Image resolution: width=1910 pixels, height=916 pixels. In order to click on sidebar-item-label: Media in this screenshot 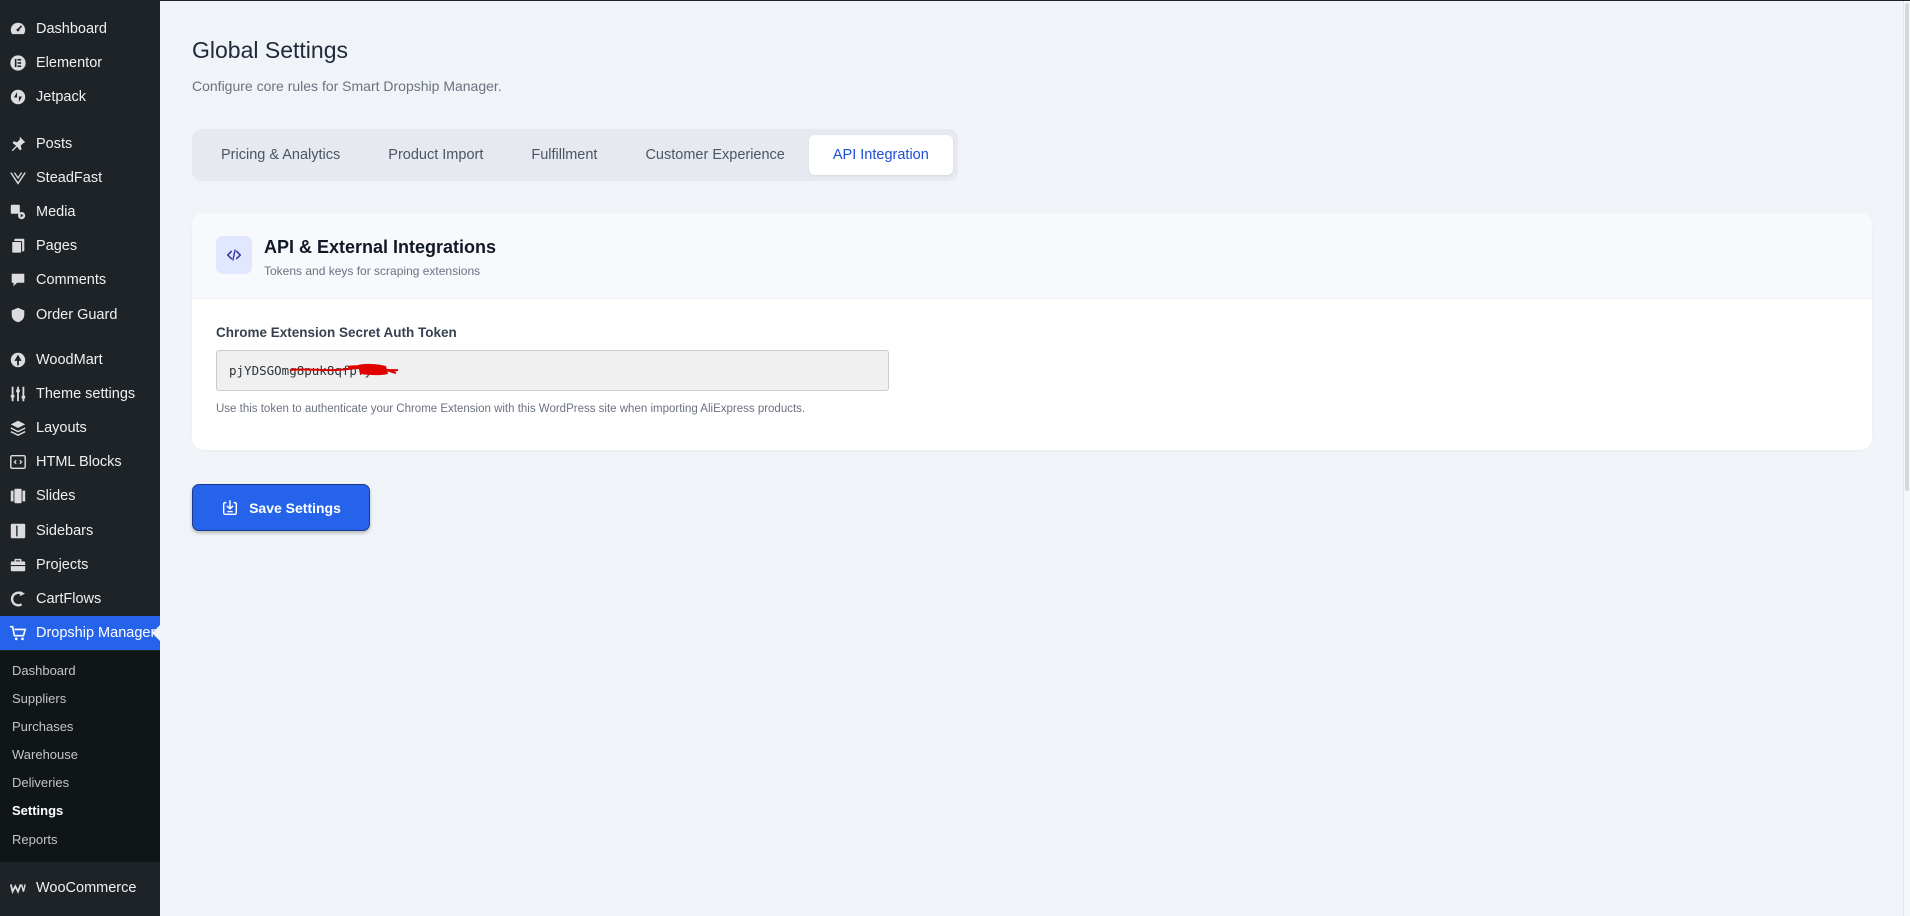, I will do `click(56, 212)`.